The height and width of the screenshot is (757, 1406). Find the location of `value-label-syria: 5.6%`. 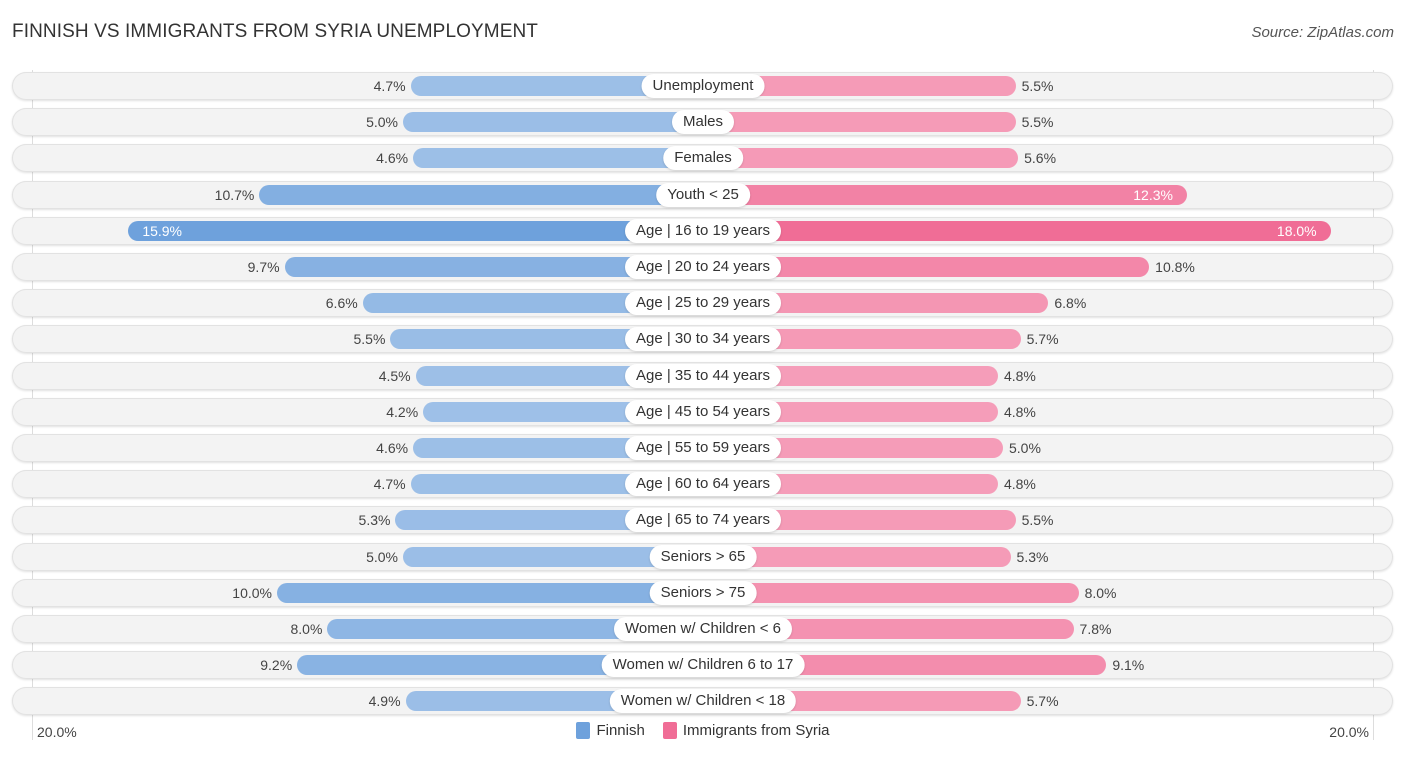

value-label-syria: 5.6% is located at coordinates (1040, 158).